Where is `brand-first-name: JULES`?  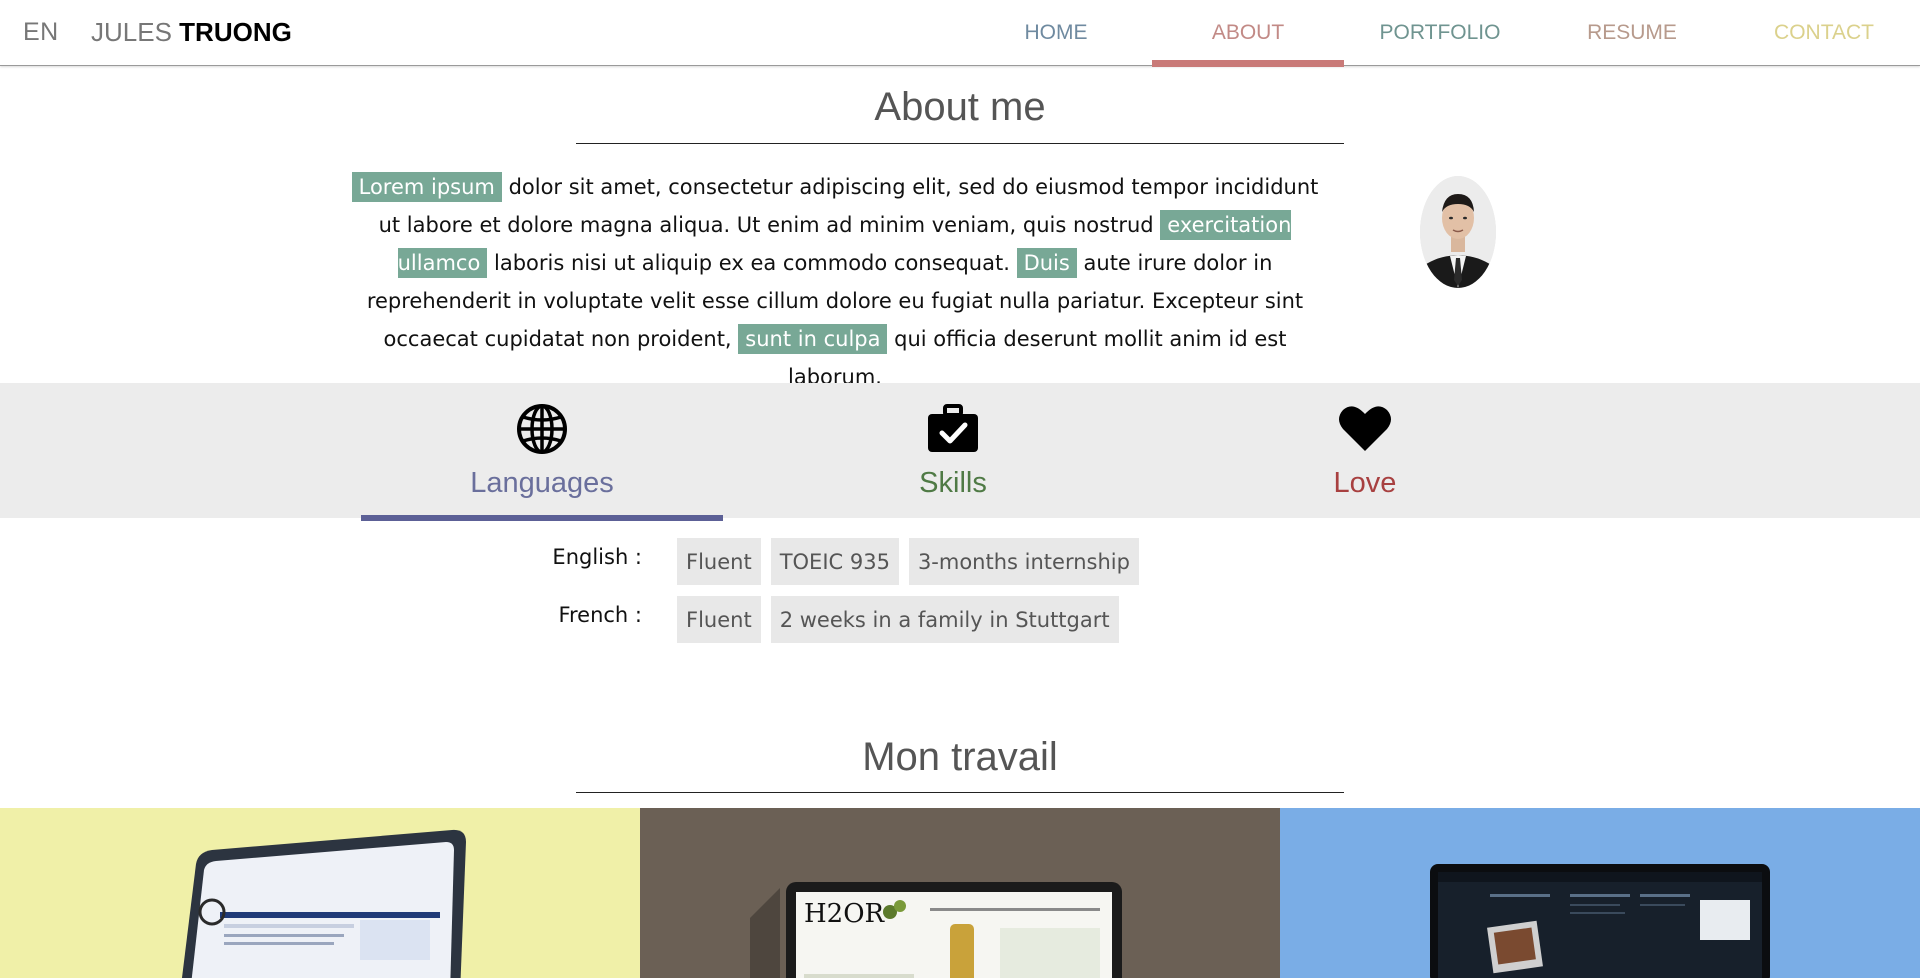 brand-first-name: JULES is located at coordinates (131, 32).